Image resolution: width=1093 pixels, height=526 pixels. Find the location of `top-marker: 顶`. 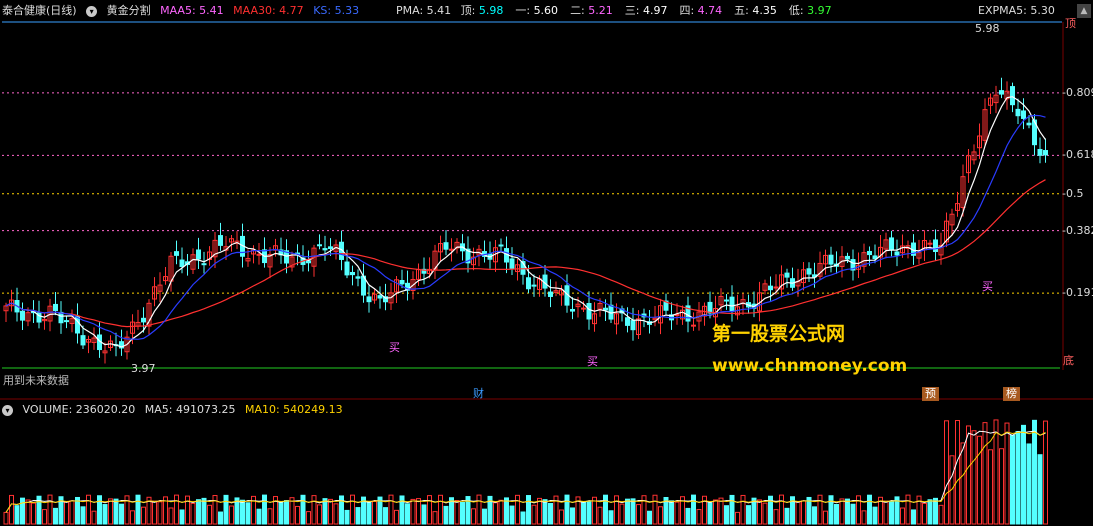

top-marker: 顶 is located at coordinates (1070, 23).